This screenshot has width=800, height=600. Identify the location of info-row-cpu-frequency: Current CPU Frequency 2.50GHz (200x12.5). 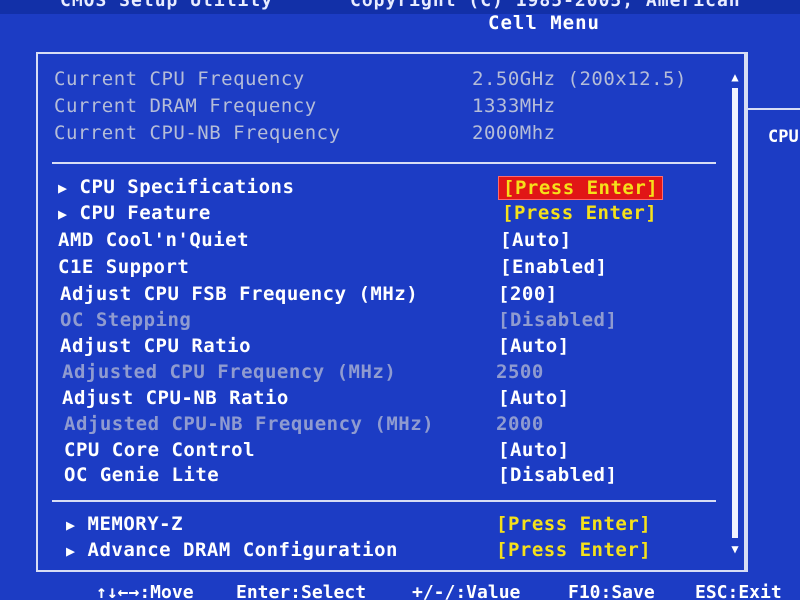
(388, 81).